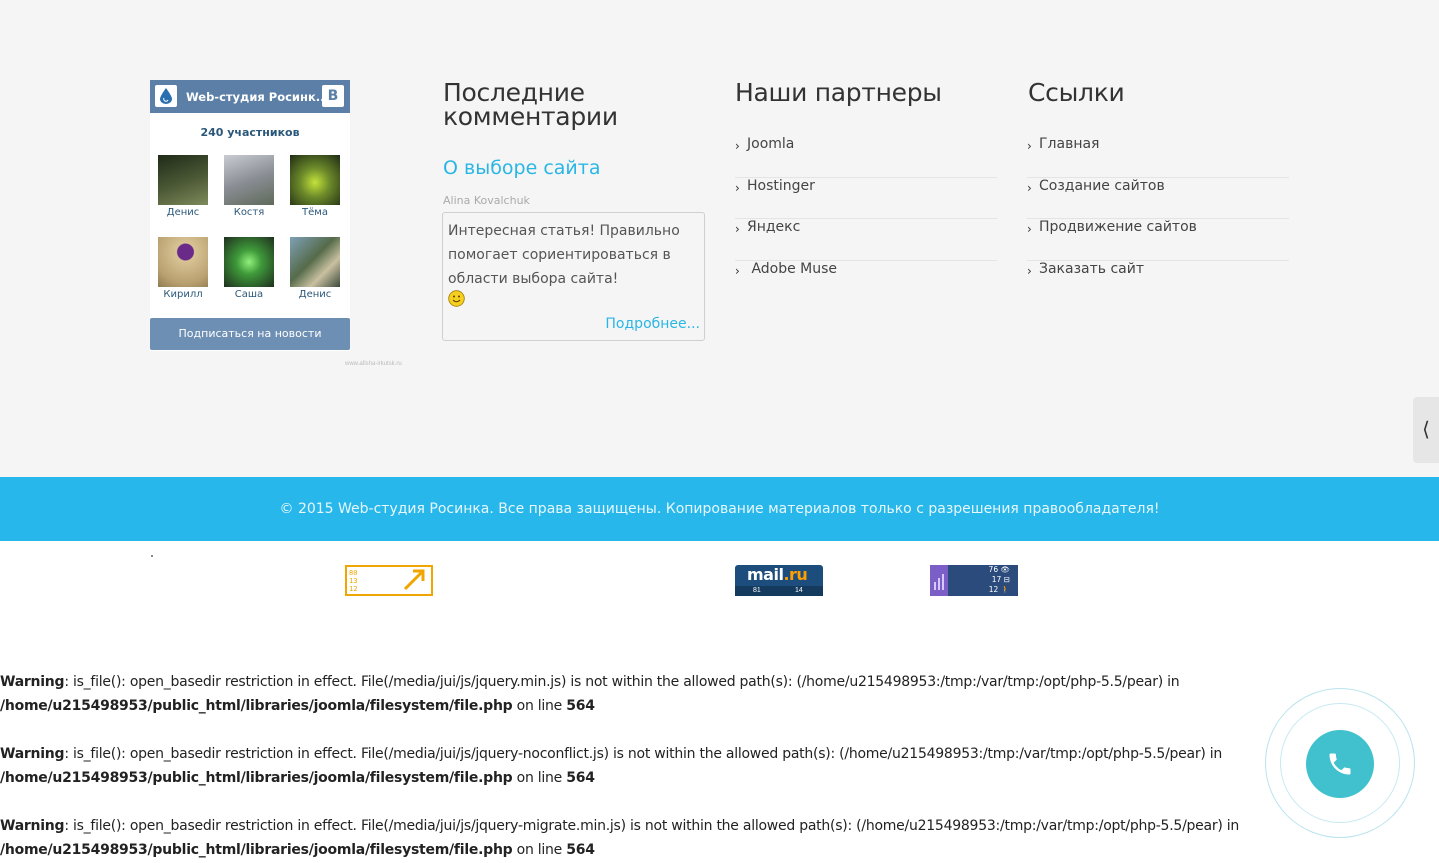 The height and width of the screenshot is (863, 1439). What do you see at coordinates (1158, 199) in the screenshot?
I see `nav-link-site-creation: › Создание сайтов` at bounding box center [1158, 199].